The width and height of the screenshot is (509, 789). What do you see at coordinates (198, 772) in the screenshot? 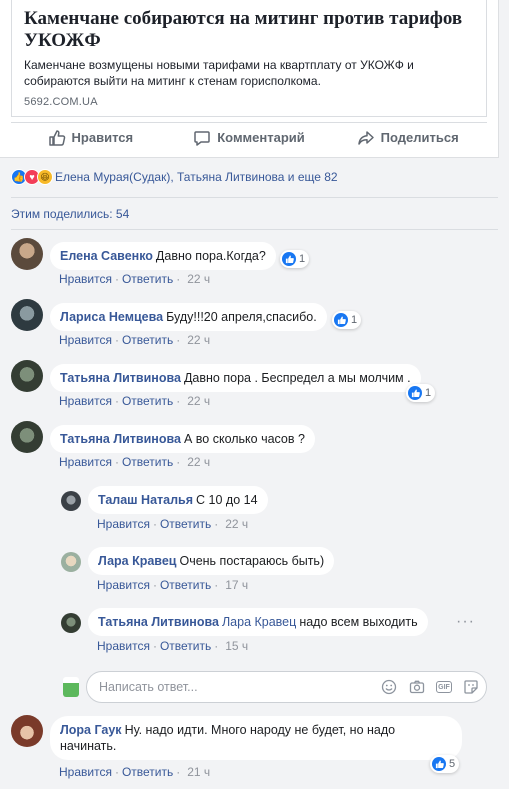
I see `comment-time: 21 ч` at bounding box center [198, 772].